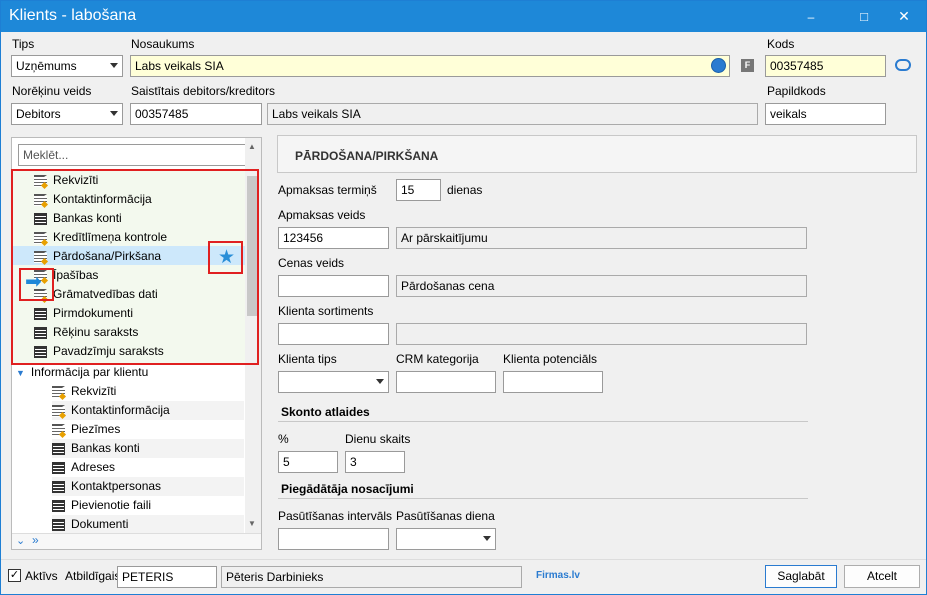  I want to click on tree-subitem-faili: Pievienotie faili, so click(148, 505).